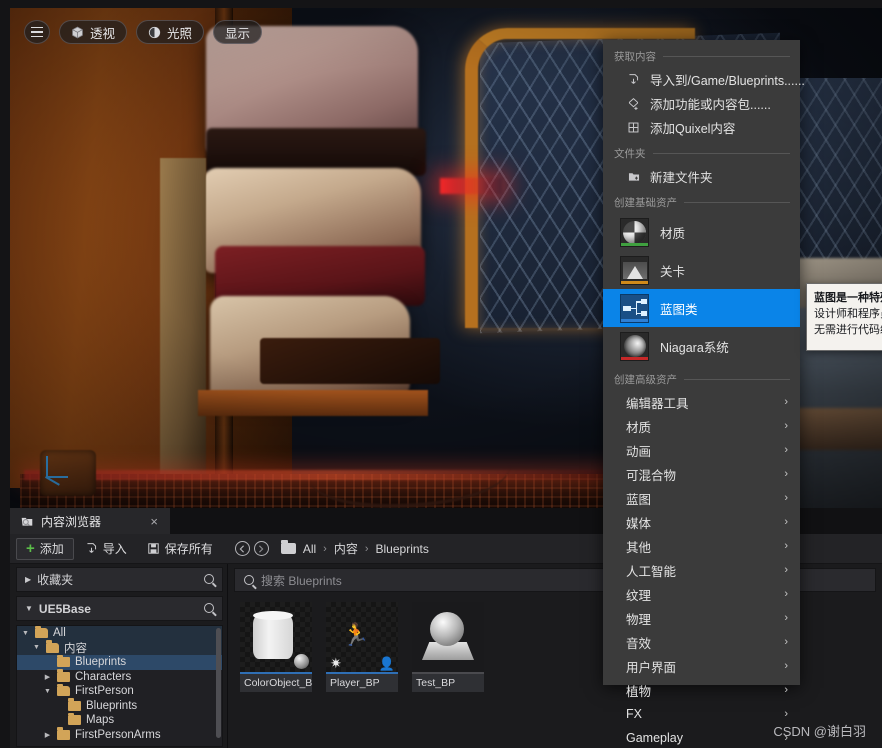 This screenshot has width=882, height=748. What do you see at coordinates (701, 402) in the screenshot?
I see `menu-item-editor-utilities: 编辑器工具 ›` at bounding box center [701, 402].